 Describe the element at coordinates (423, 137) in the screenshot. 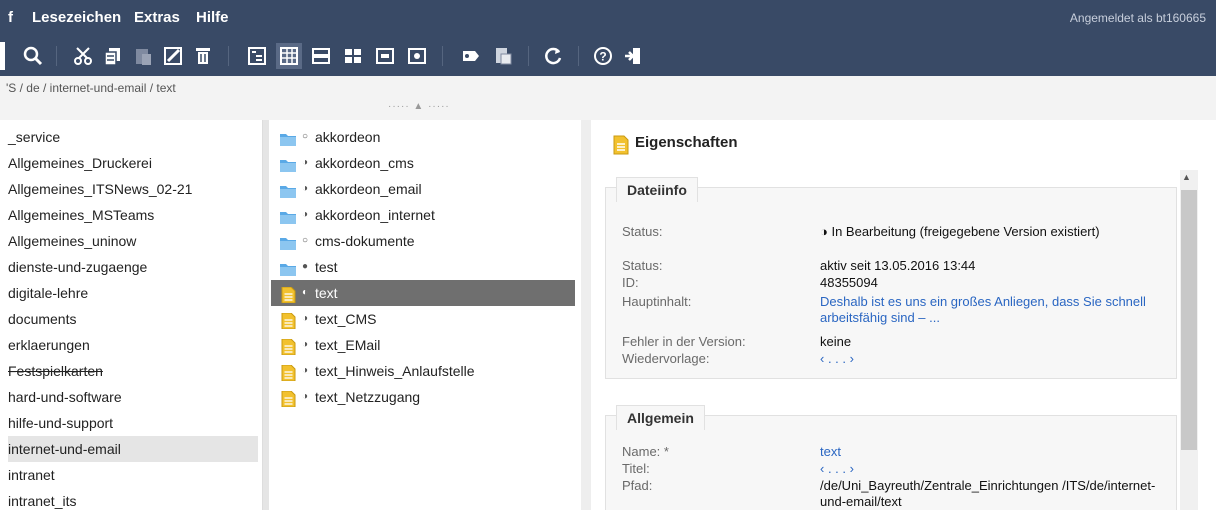

I see `folder-list-item: ○ akkordeon` at that location.